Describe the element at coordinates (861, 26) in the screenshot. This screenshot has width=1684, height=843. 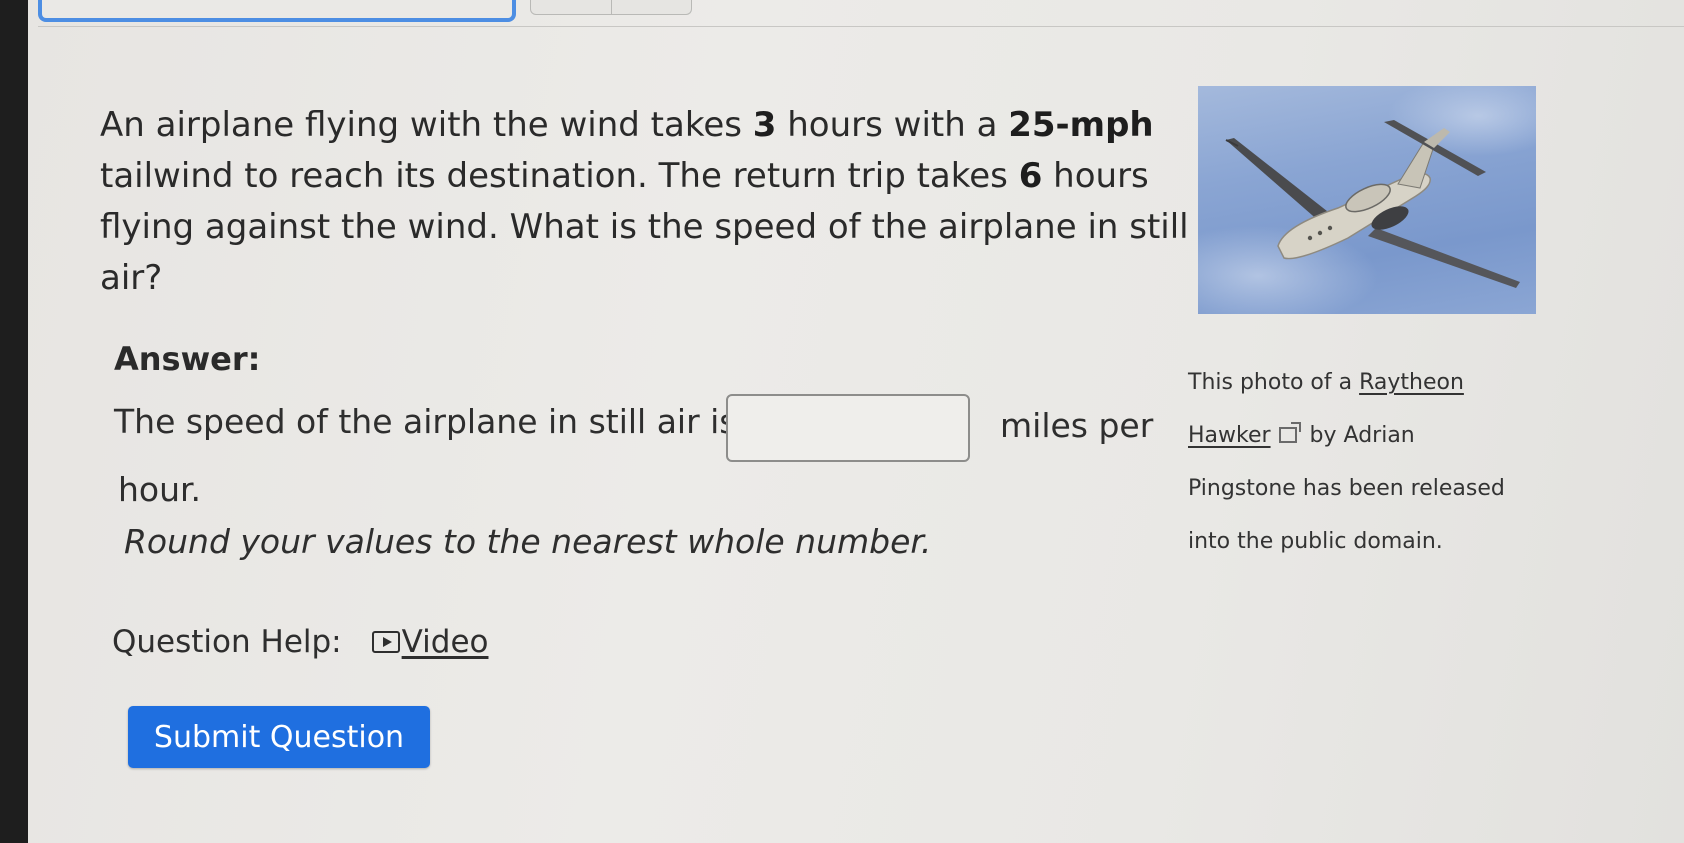
I see `divider` at that location.